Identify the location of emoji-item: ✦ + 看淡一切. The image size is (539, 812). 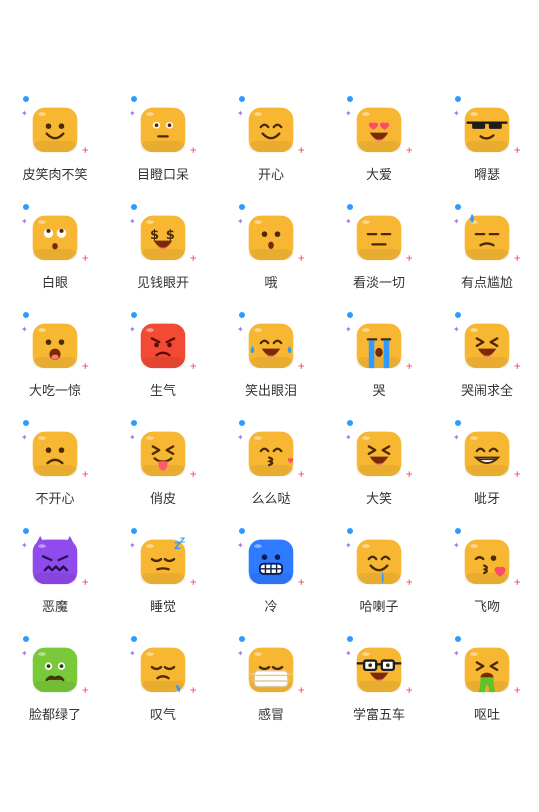
(379, 254).